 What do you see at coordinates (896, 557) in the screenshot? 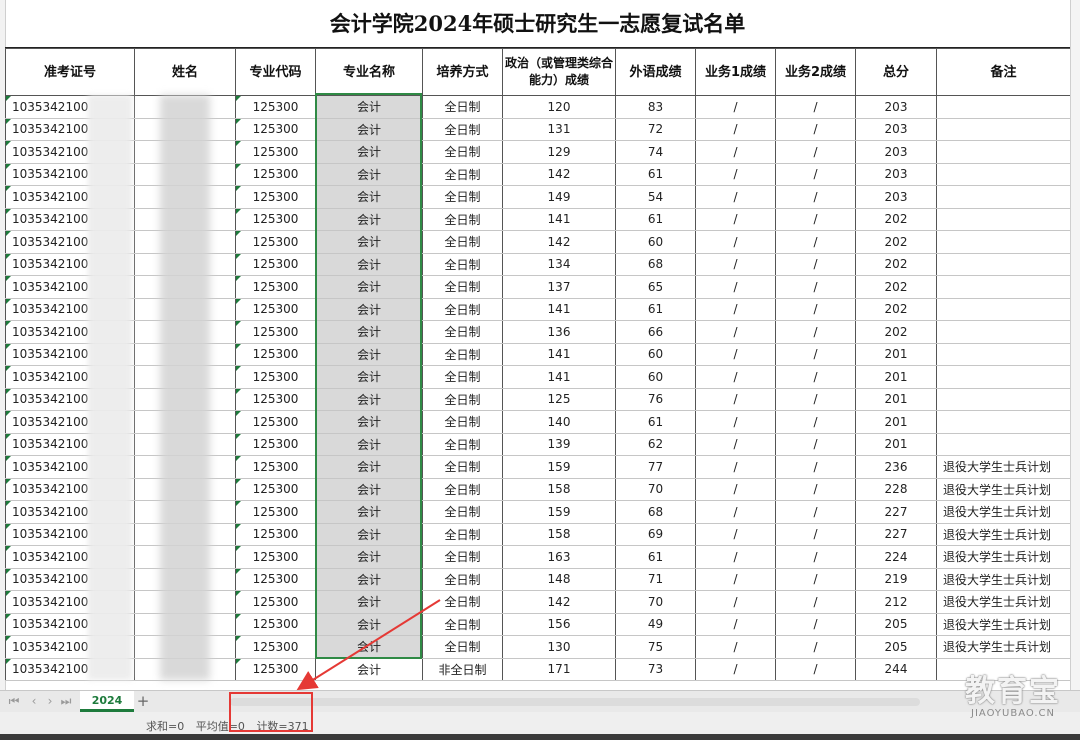
I see `cell-total-score: 224` at bounding box center [896, 557].